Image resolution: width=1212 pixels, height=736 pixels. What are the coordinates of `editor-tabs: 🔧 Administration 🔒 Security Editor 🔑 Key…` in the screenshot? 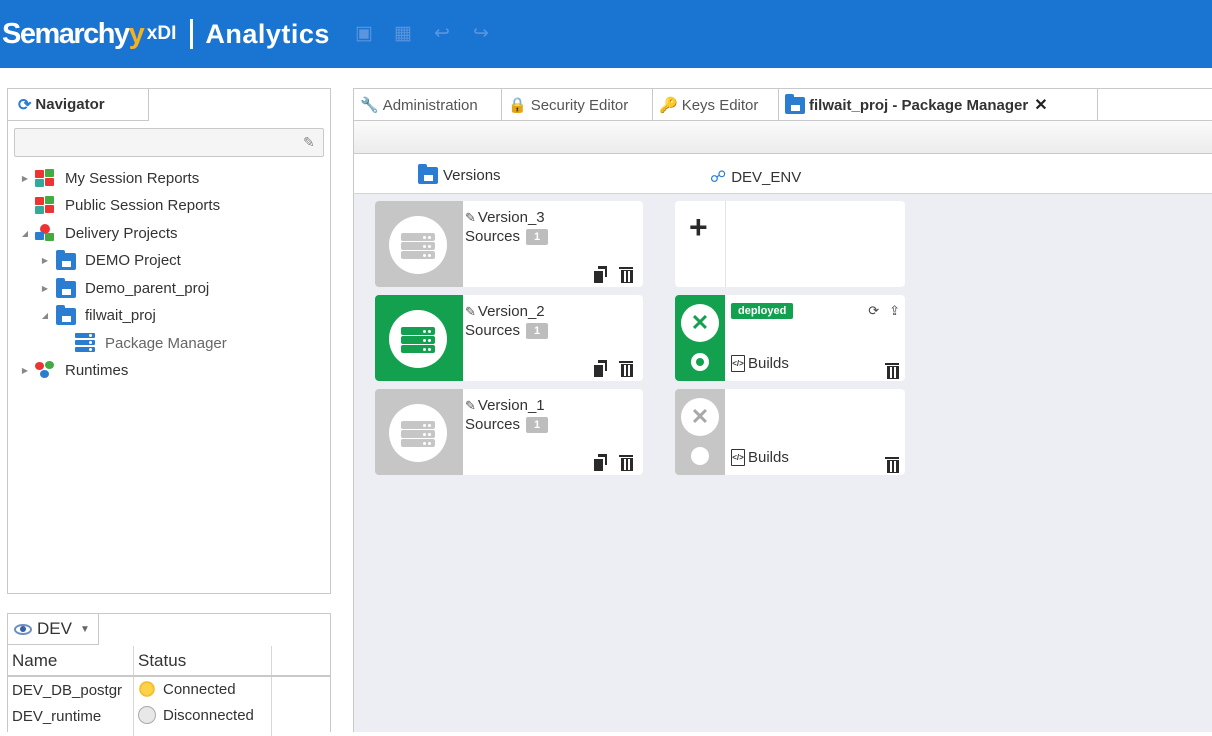 It's located at (782, 104).